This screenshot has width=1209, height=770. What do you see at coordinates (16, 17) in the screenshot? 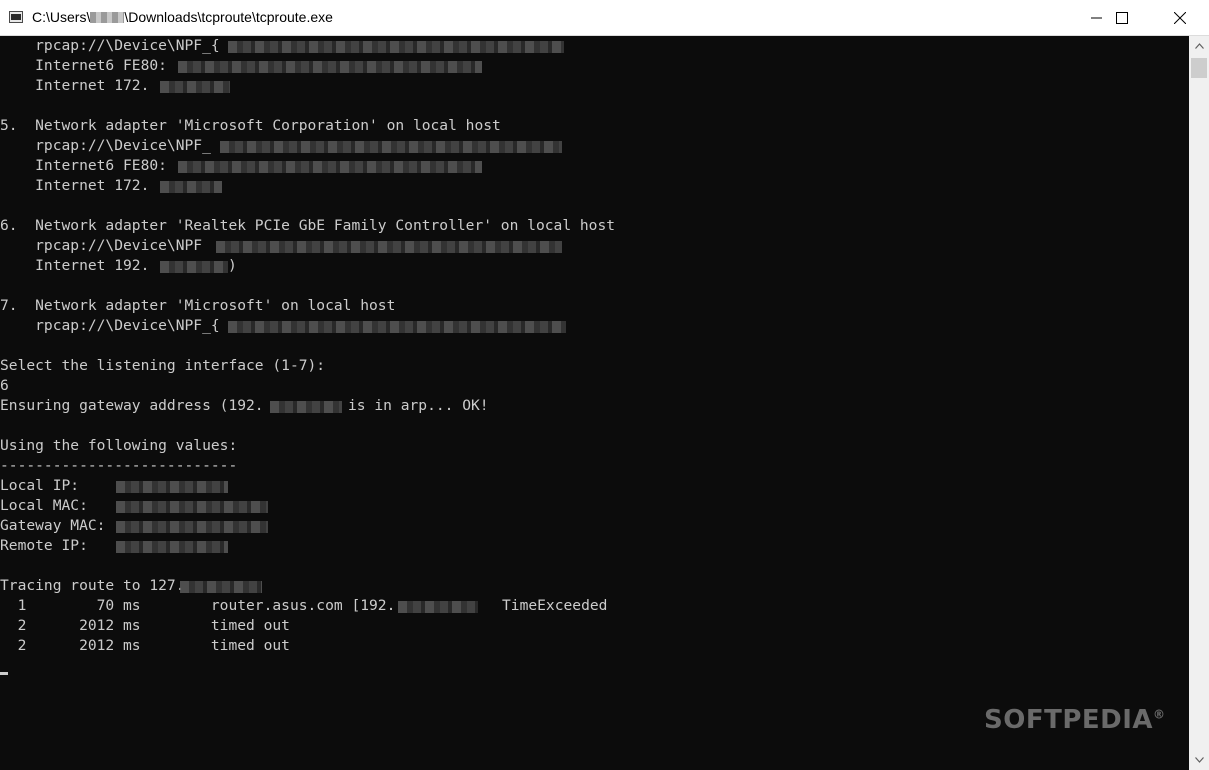
I see `console-app-icon` at bounding box center [16, 17].